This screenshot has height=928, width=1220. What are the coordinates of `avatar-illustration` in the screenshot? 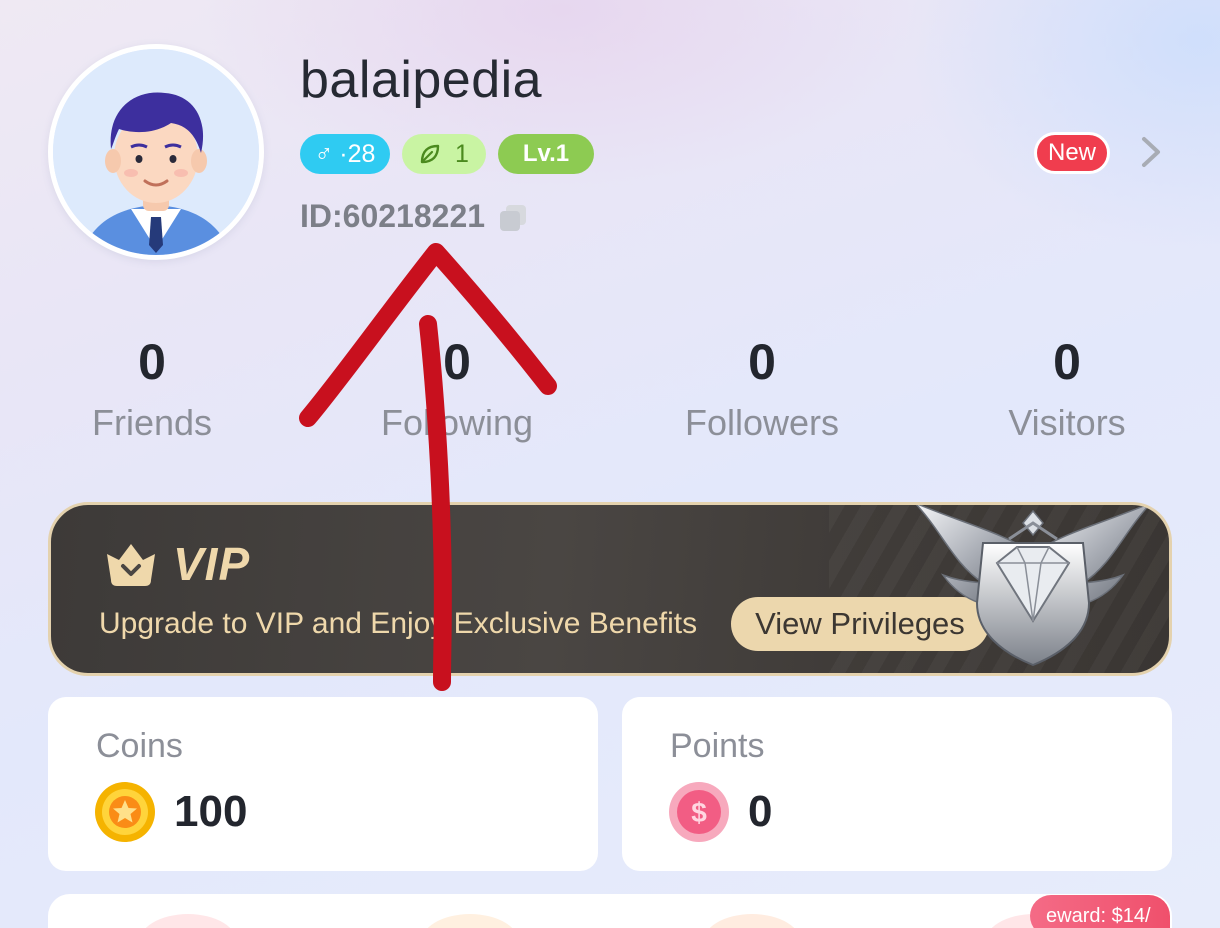 It's located at (156, 152).